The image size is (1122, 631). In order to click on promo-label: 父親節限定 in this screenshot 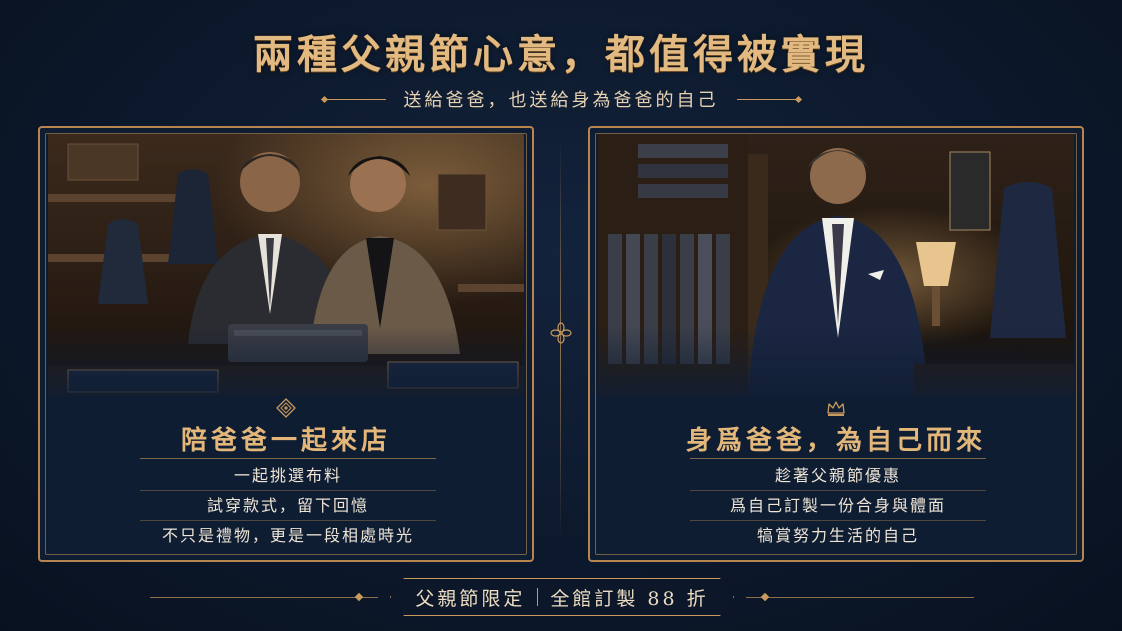, I will do `click(470, 598)`.